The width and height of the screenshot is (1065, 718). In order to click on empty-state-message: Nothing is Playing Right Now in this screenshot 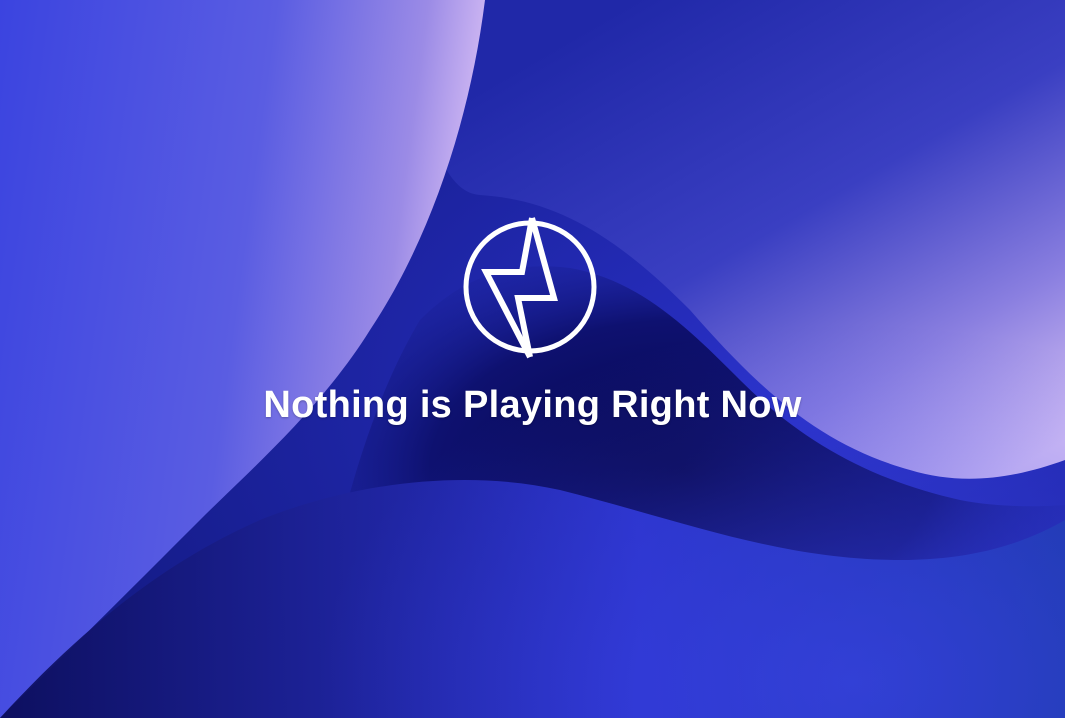, I will do `click(532, 405)`.